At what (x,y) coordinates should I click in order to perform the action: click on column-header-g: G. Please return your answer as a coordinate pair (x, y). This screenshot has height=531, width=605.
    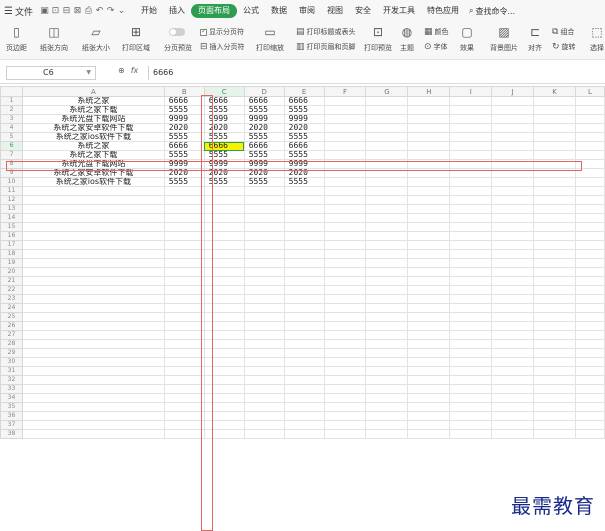
    Looking at the image, I should click on (387, 91).